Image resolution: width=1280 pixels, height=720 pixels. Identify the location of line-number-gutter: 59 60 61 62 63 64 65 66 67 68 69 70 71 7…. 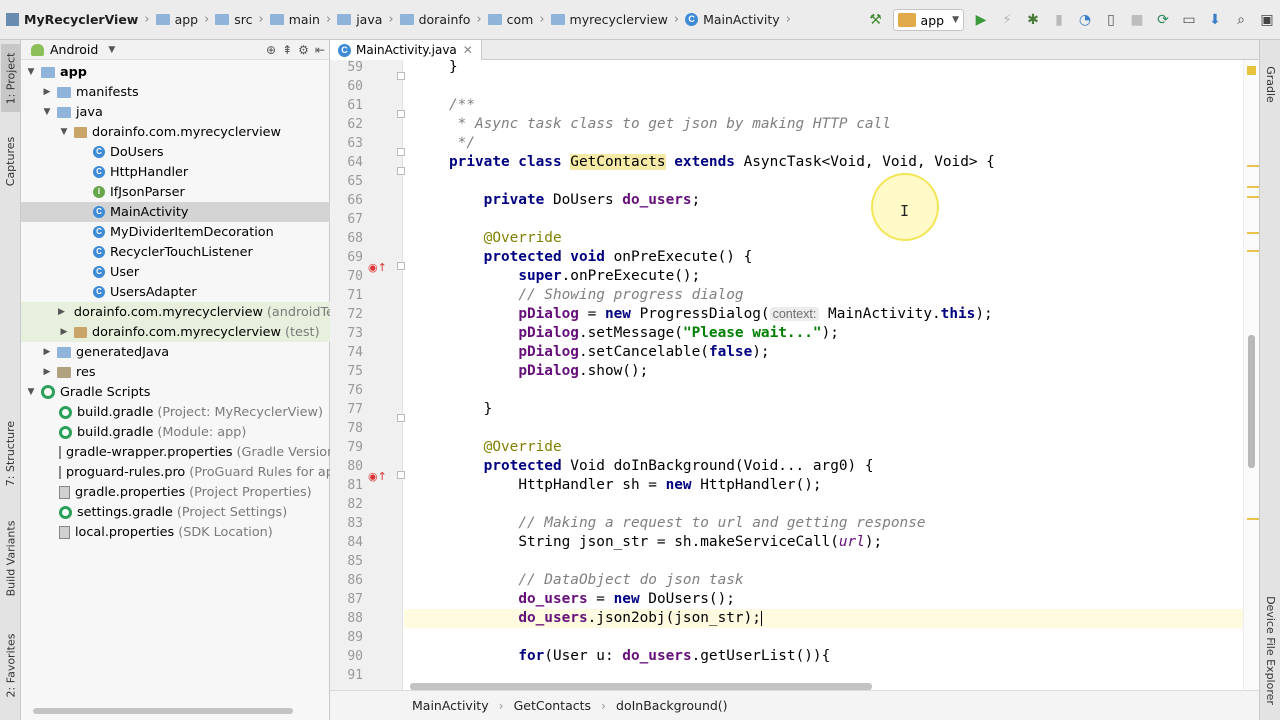
(367, 380).